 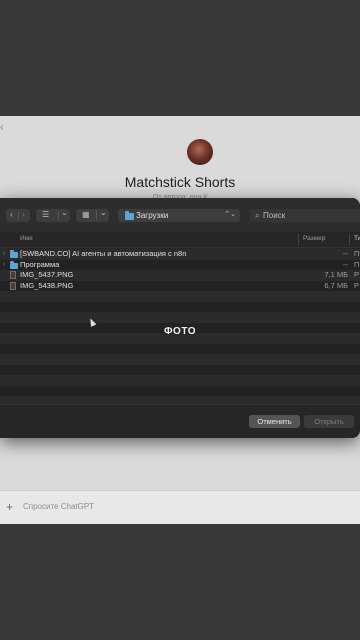 What do you see at coordinates (357, 238) in the screenshot?
I see `column-kind: Ти` at bounding box center [357, 238].